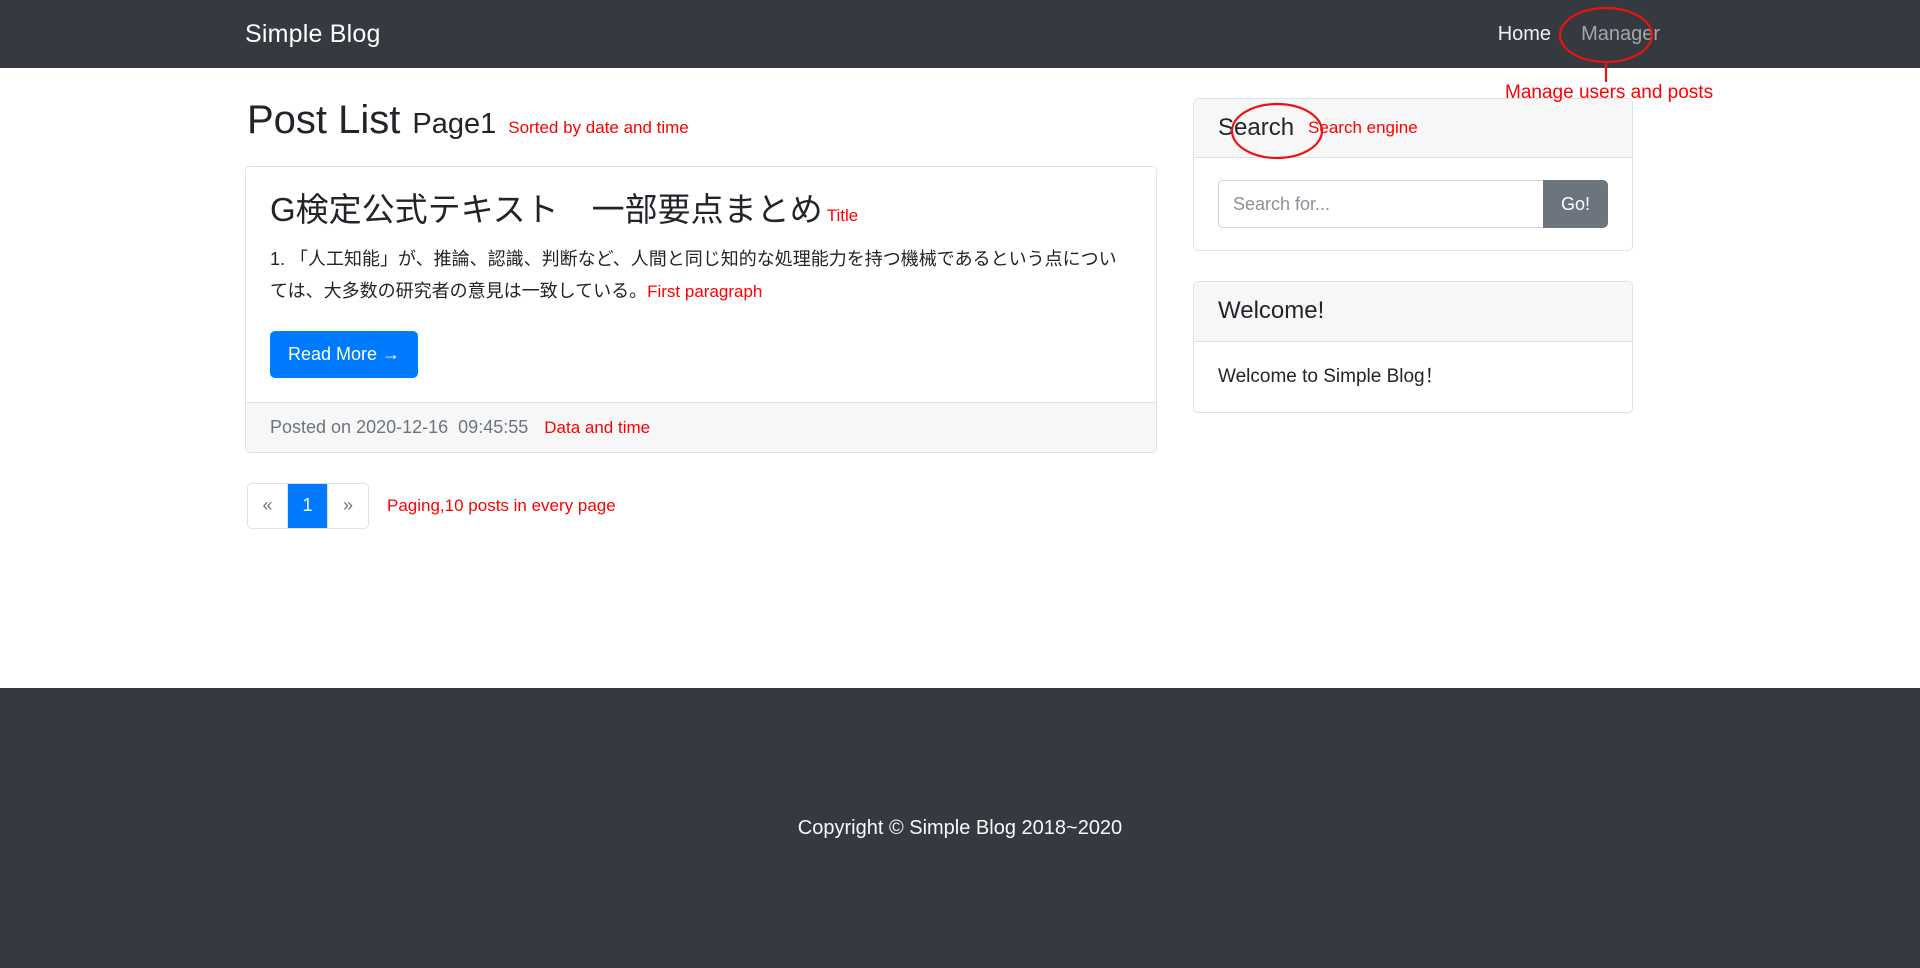 This screenshot has height=968, width=1920. What do you see at coordinates (1524, 34) in the screenshot?
I see `nav-link-home: Home` at bounding box center [1524, 34].